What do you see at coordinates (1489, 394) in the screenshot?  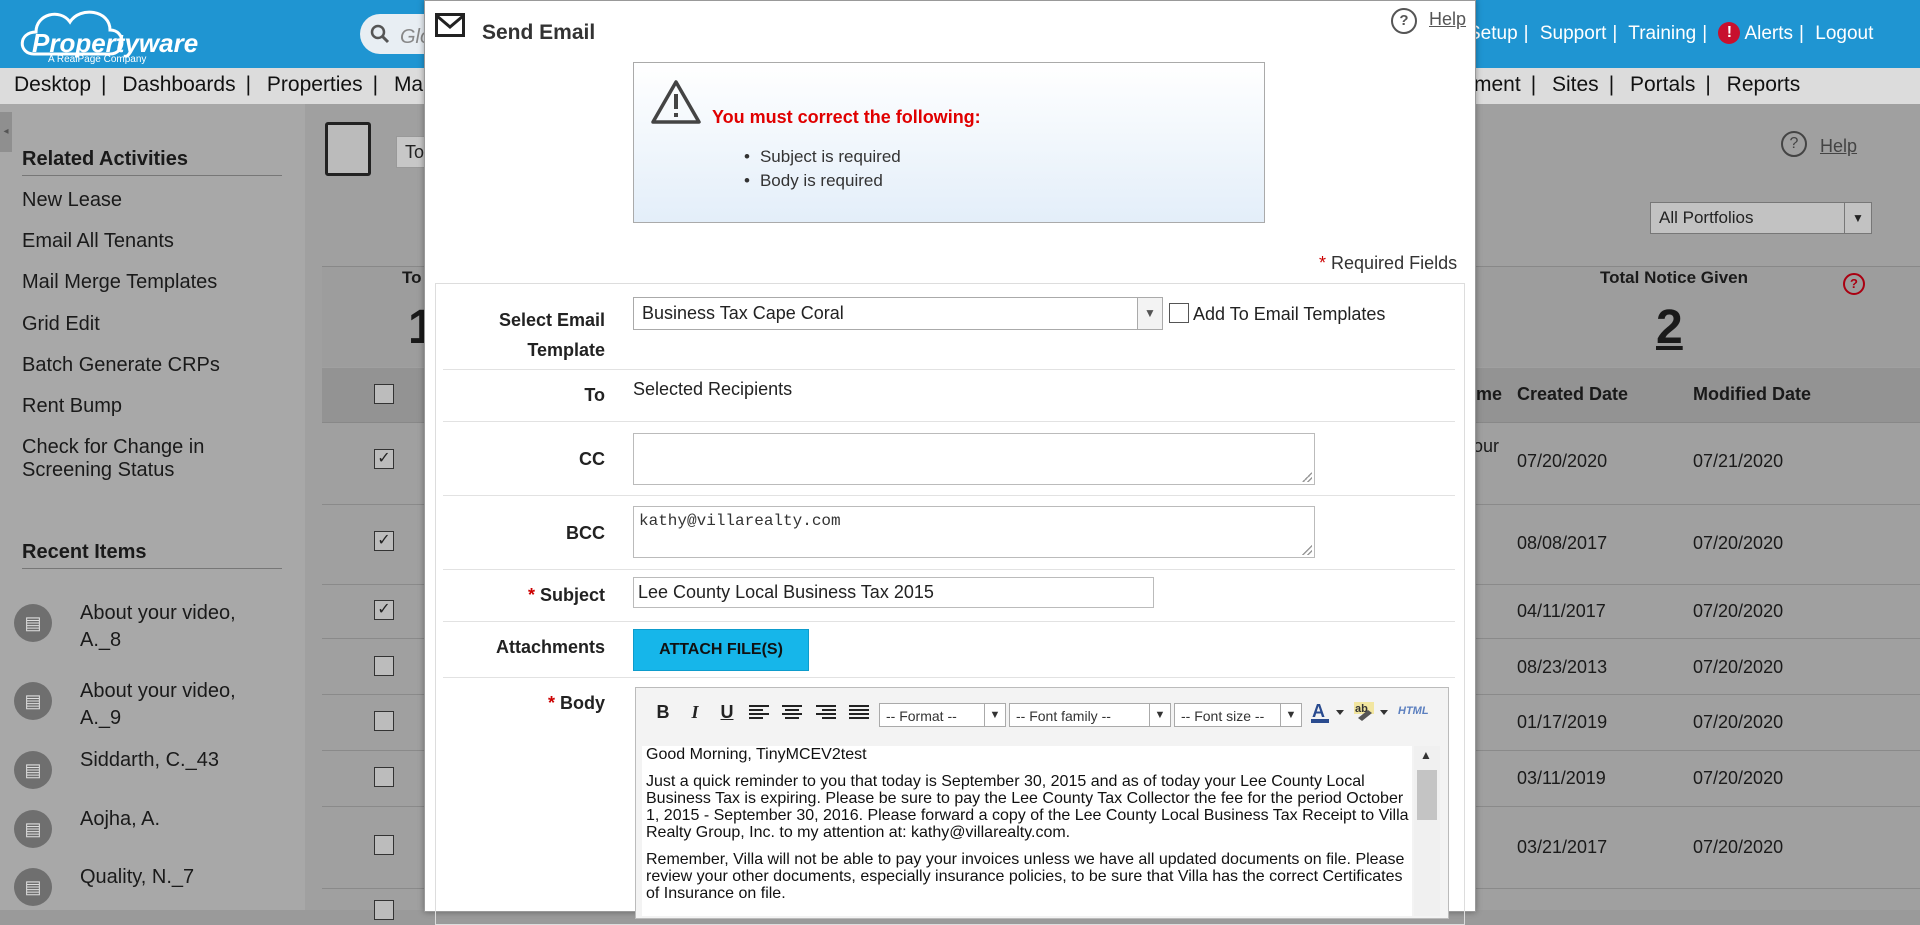 I see `column-header-name: me` at bounding box center [1489, 394].